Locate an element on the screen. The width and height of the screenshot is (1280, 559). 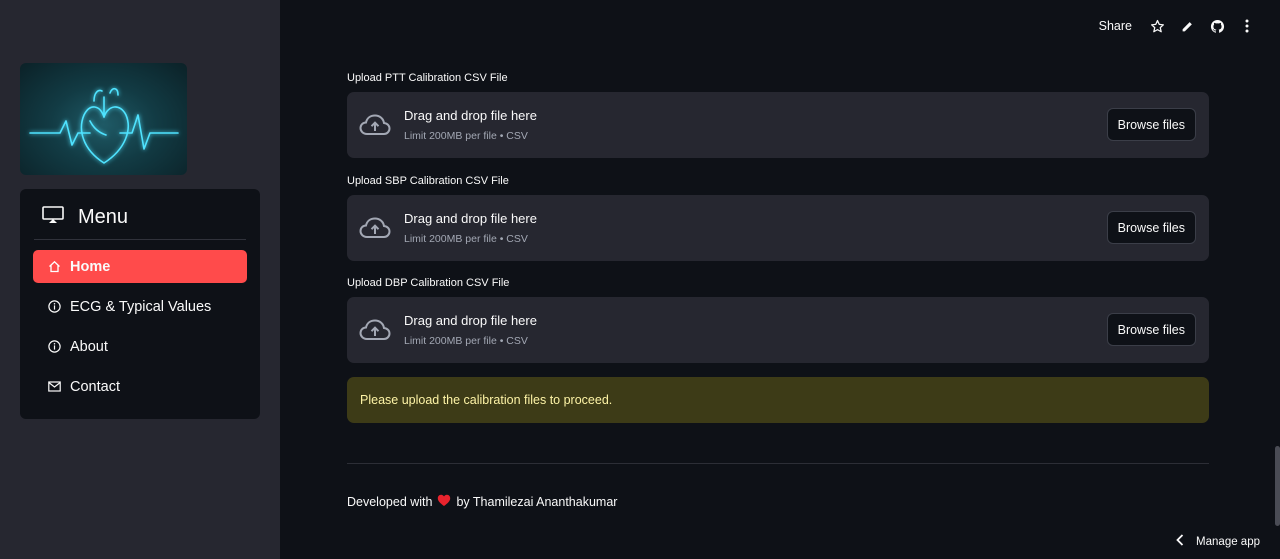
menu-header: Menu is located at coordinates (85, 217).